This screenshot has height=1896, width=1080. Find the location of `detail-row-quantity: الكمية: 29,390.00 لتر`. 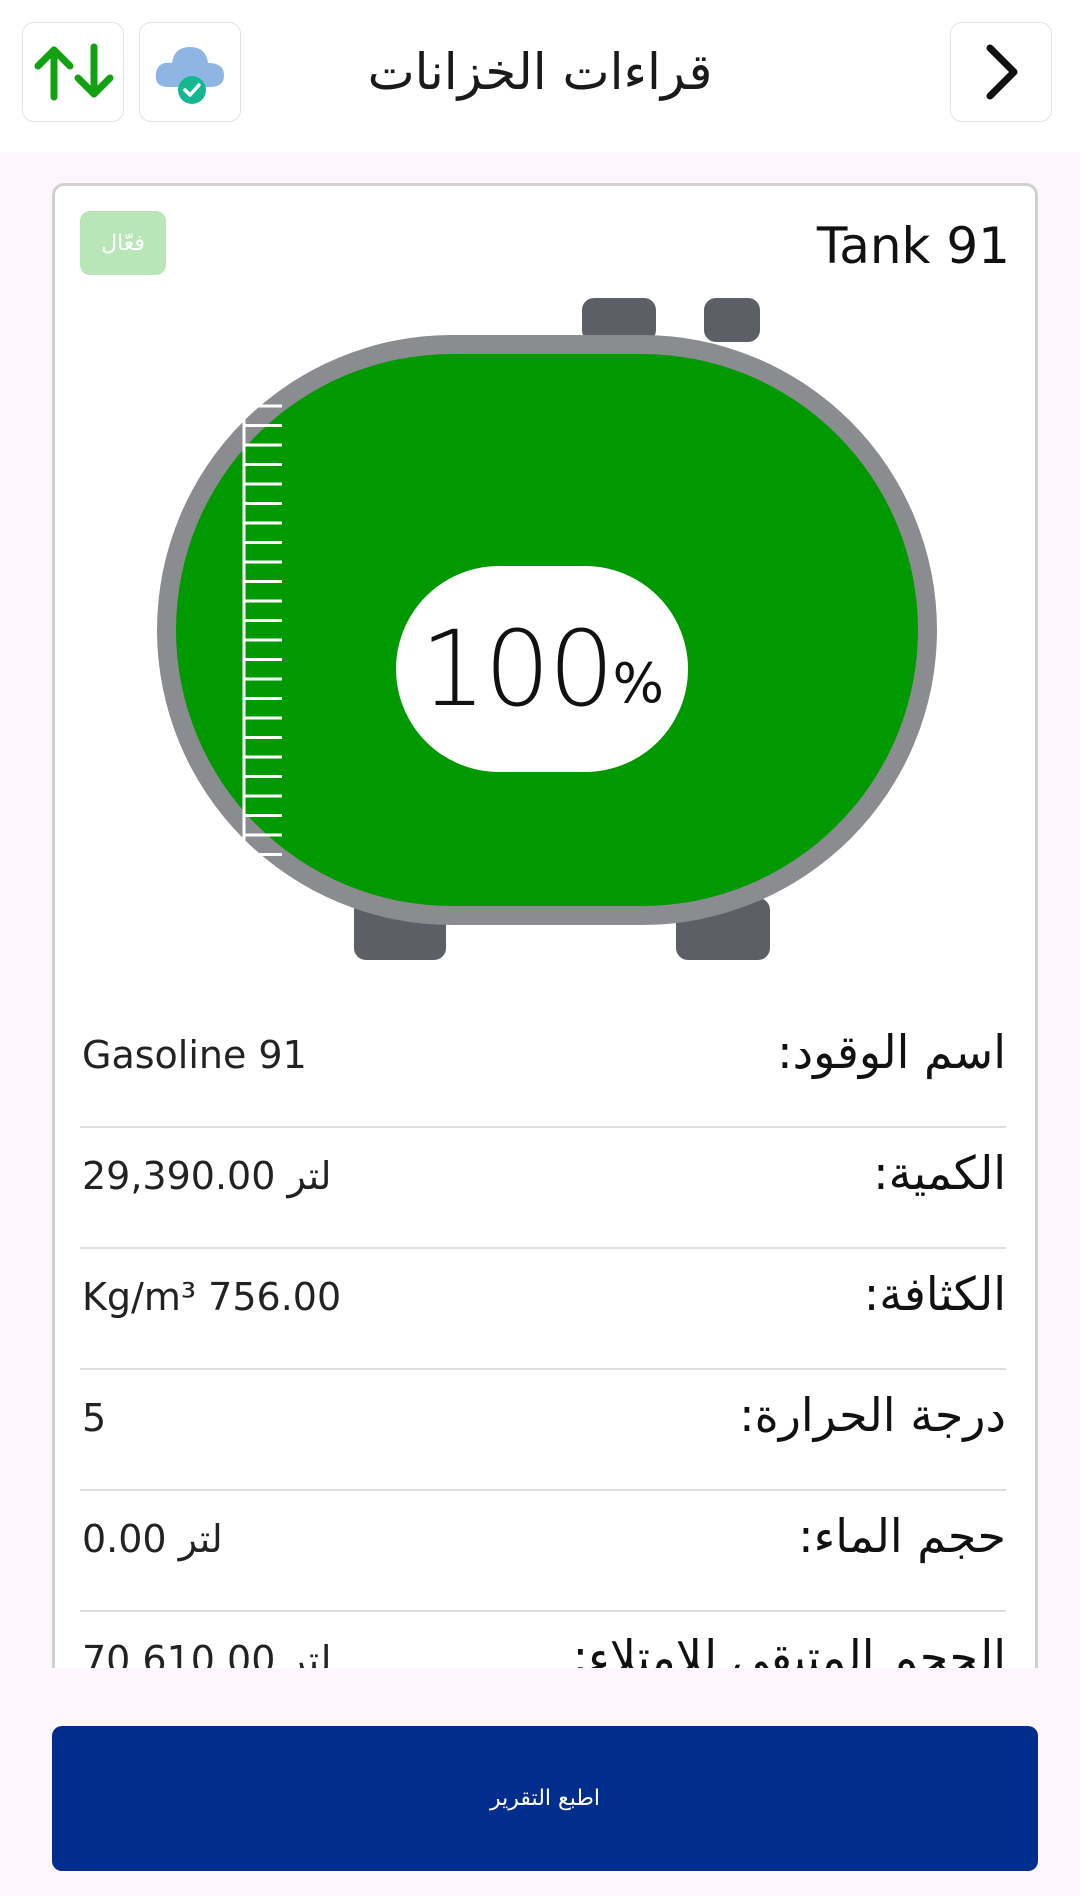

detail-row-quantity: الكمية: 29,390.00 لتر is located at coordinates (543, 1188).